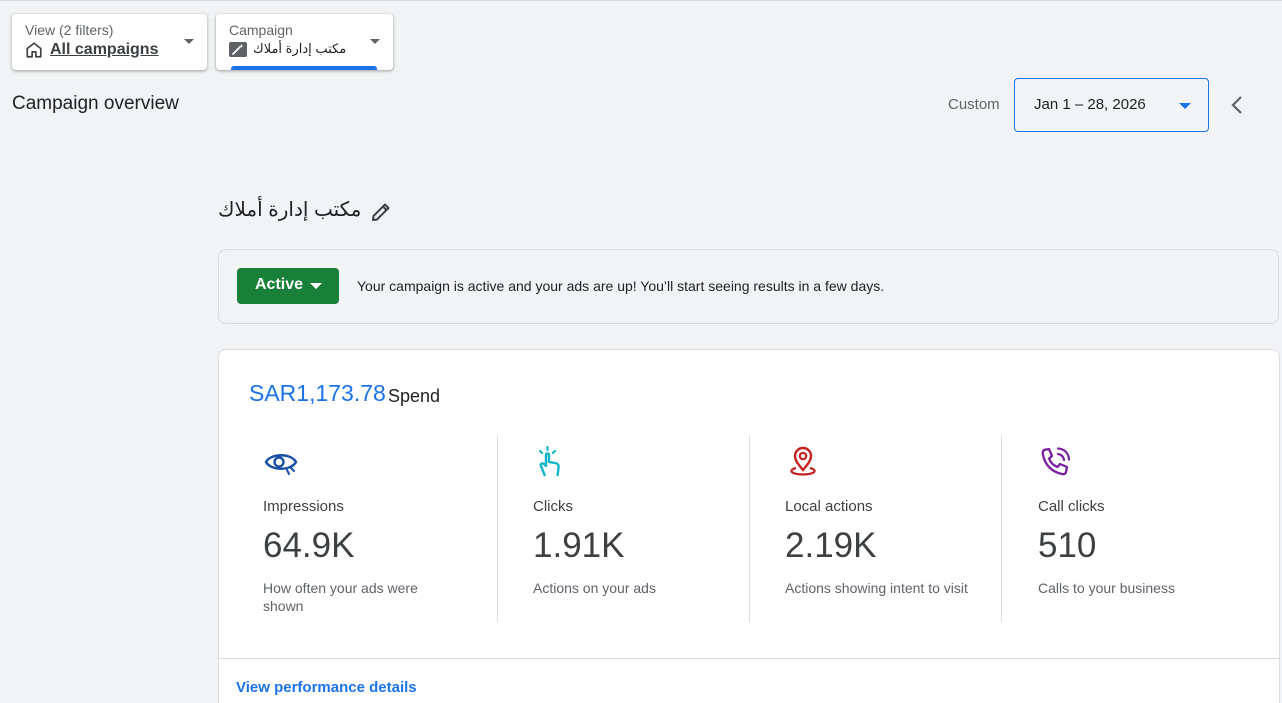 This screenshot has width=1282, height=703. I want to click on spend-label: Spend, so click(414, 396).